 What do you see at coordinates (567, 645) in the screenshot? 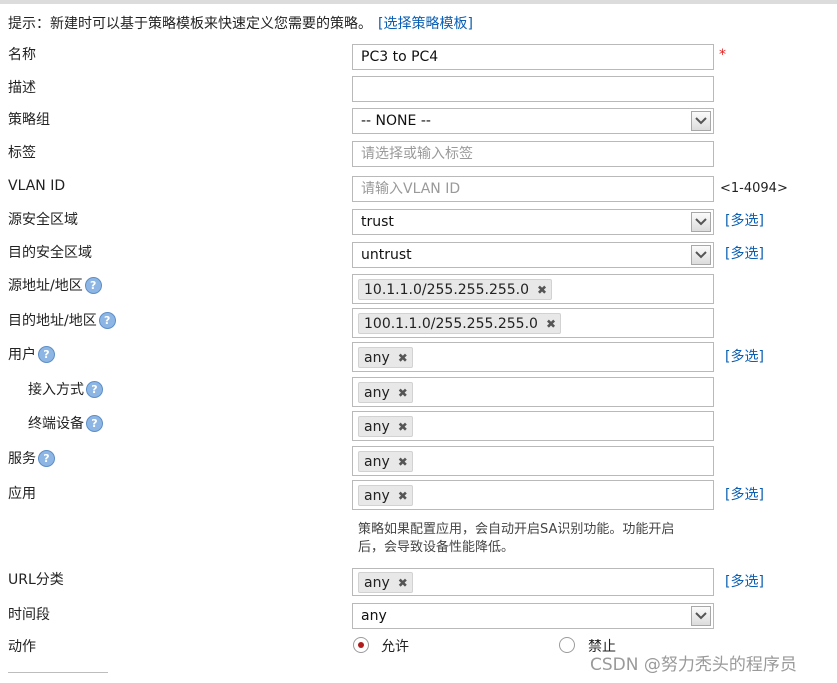
I see `action-deny-radio` at bounding box center [567, 645].